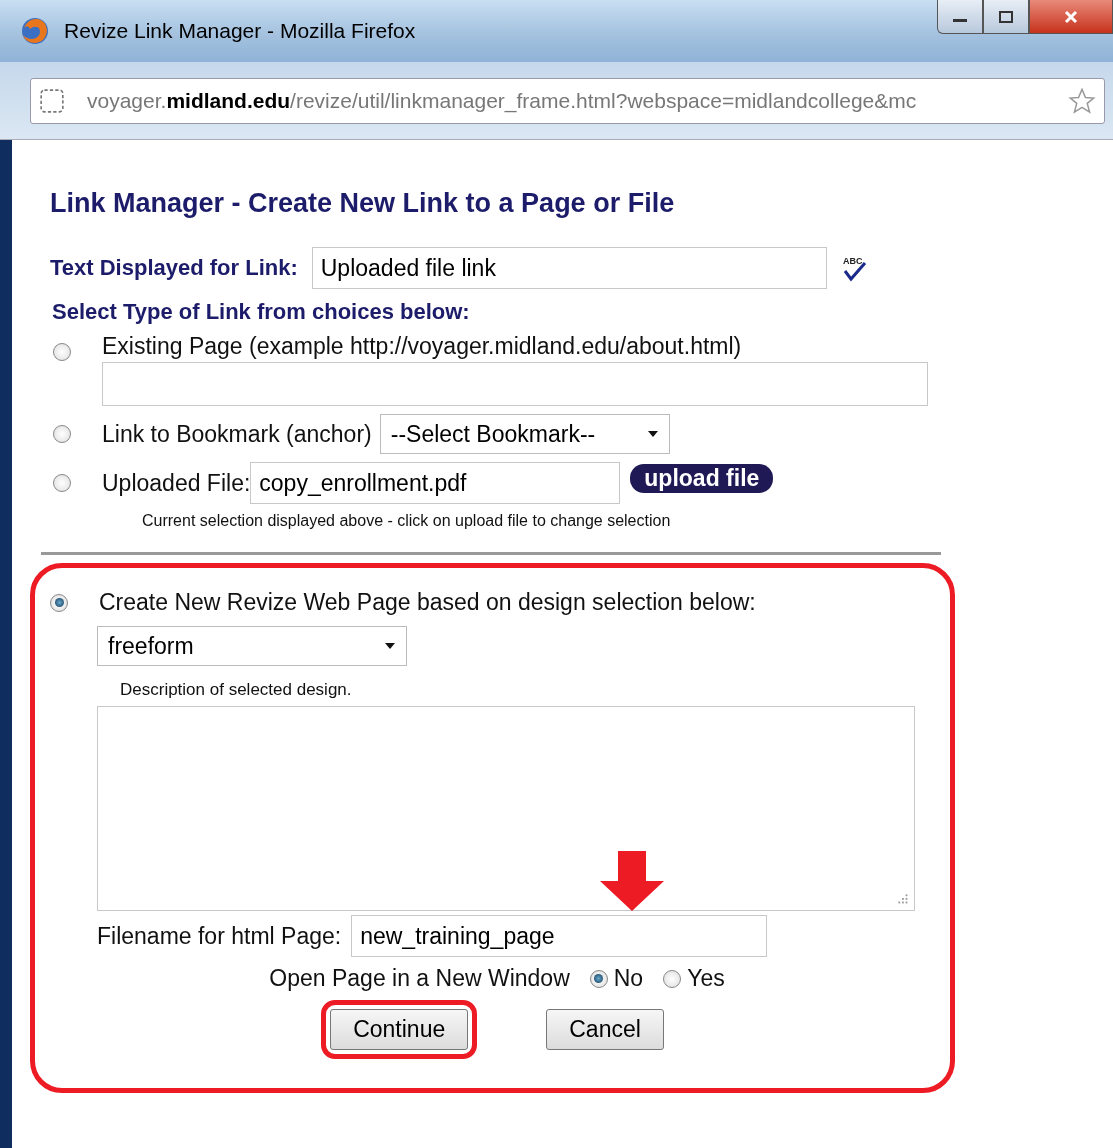 Image resolution: width=1113 pixels, height=1148 pixels. What do you see at coordinates (960, 17) in the screenshot?
I see `minimize-button` at bounding box center [960, 17].